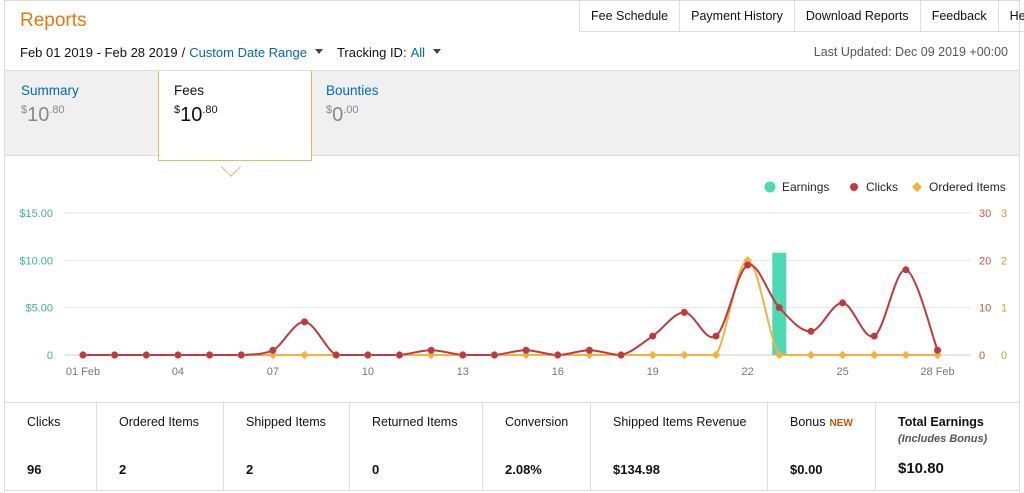 This screenshot has width=1024, height=493. Describe the element at coordinates (50, 356) in the screenshot. I see `y-left-tick-label: 0` at that location.